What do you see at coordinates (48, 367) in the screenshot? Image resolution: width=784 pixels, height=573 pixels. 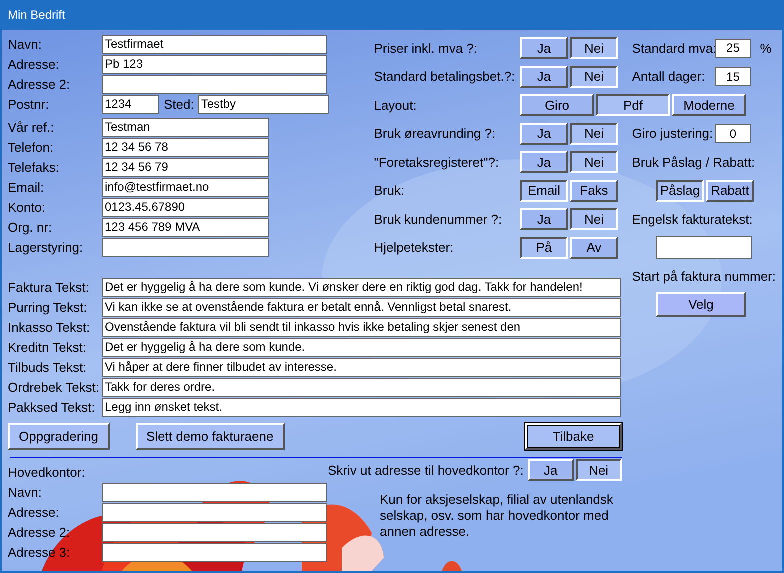 I see `field-label: Tilbuds Tekst:` at bounding box center [48, 367].